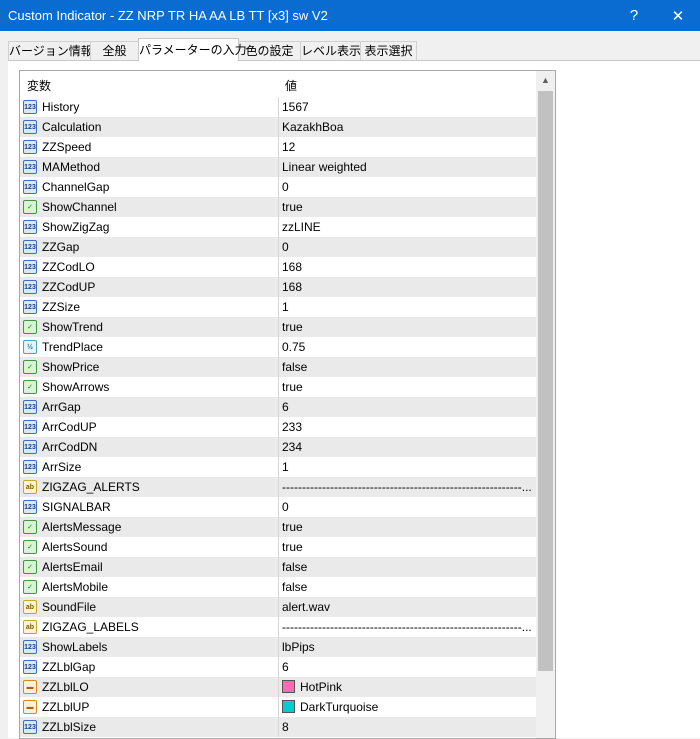  I want to click on parameter-row: ✓ AlertsEmail false, so click(278, 567).